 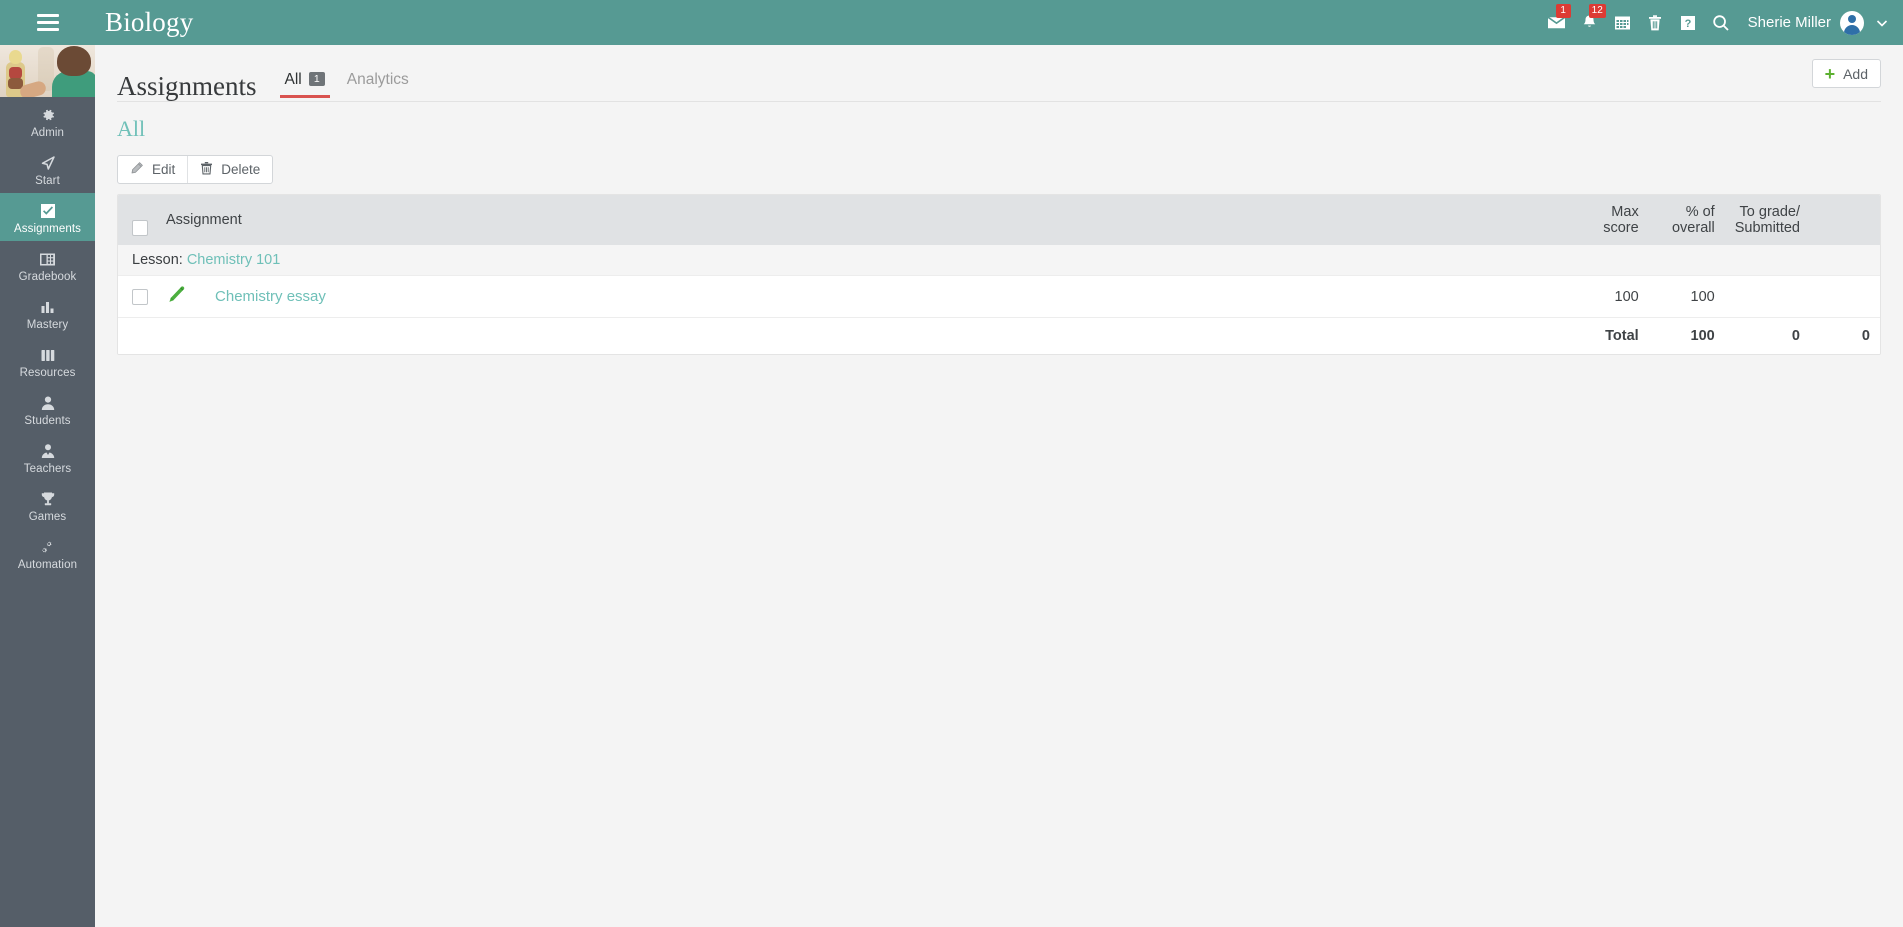 What do you see at coordinates (47, 372) in the screenshot?
I see `sidebar-item-label: Resources` at bounding box center [47, 372].